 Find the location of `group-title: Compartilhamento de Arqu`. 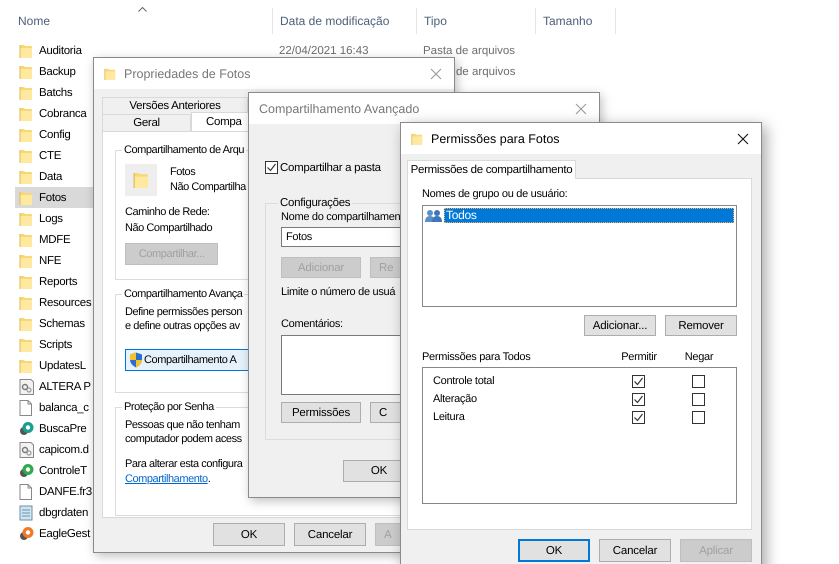

group-title: Compartilhamento de Arqu is located at coordinates (184, 150).